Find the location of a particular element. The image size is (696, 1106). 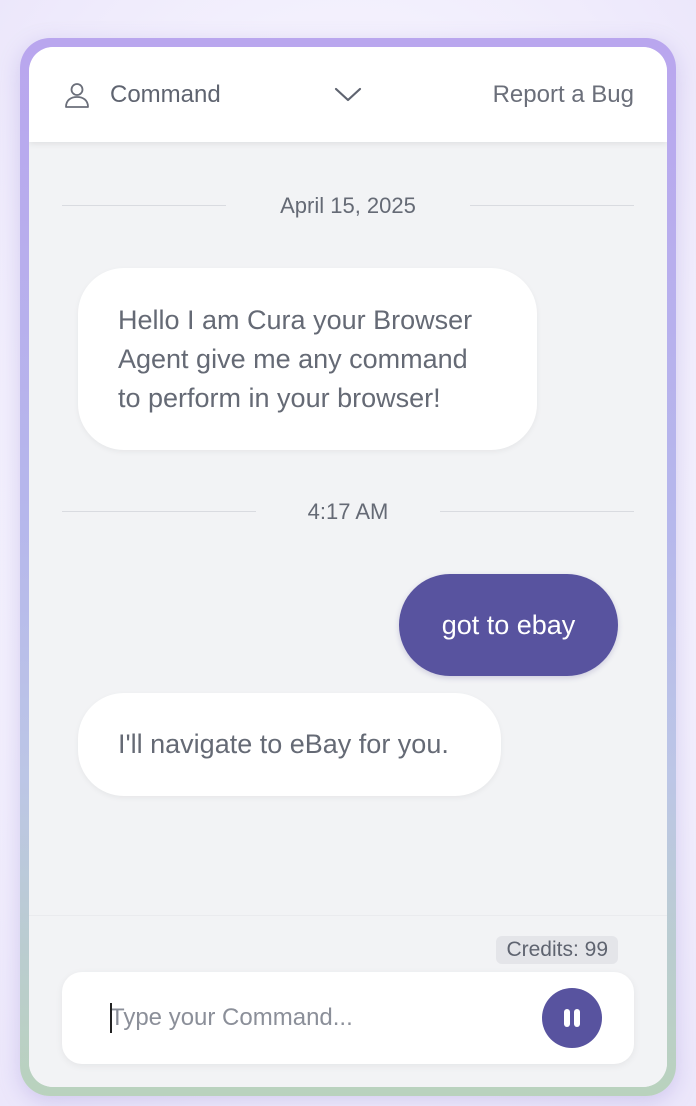

time-divider-label: 4:17 AM is located at coordinates (348, 511).